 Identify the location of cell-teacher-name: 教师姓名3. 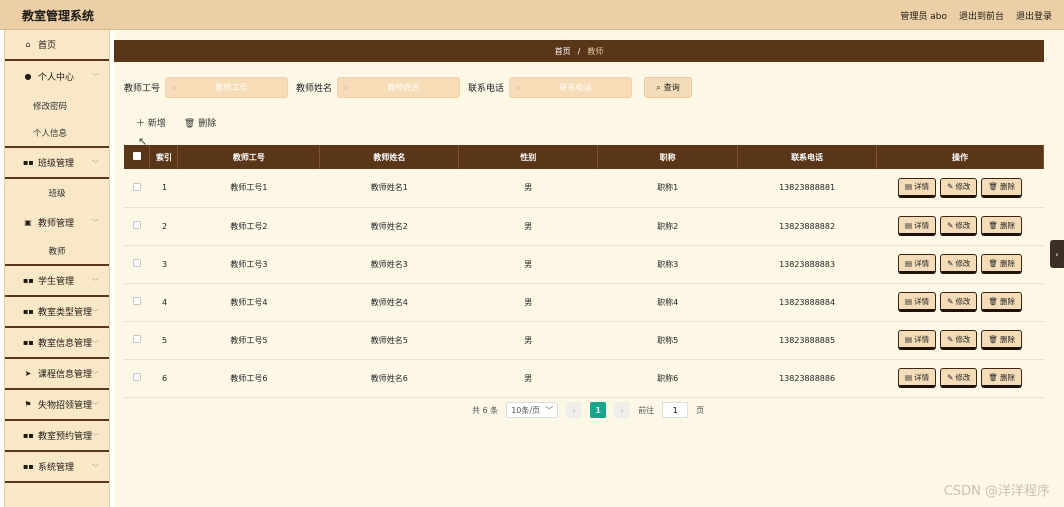
(389, 264).